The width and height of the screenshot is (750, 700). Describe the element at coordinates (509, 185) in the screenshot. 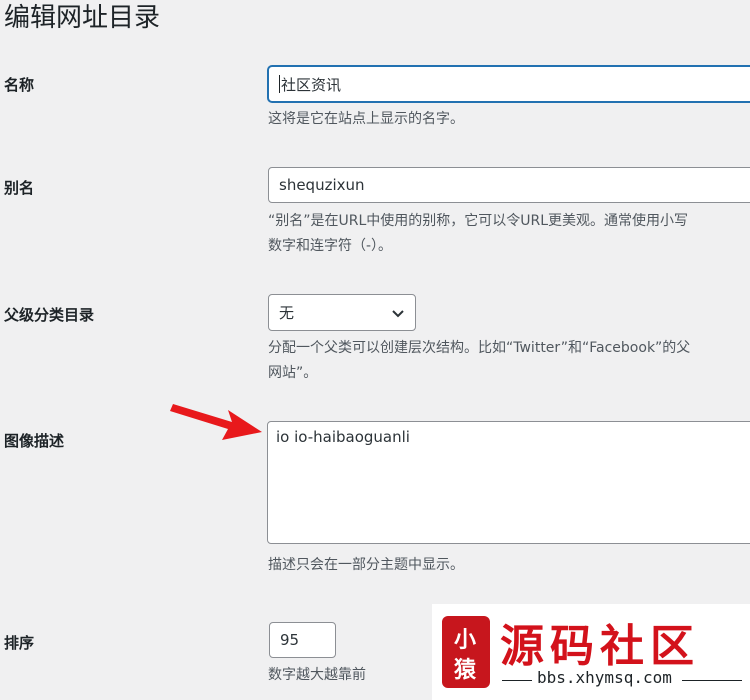

I see `slug-input: shequzixun` at that location.